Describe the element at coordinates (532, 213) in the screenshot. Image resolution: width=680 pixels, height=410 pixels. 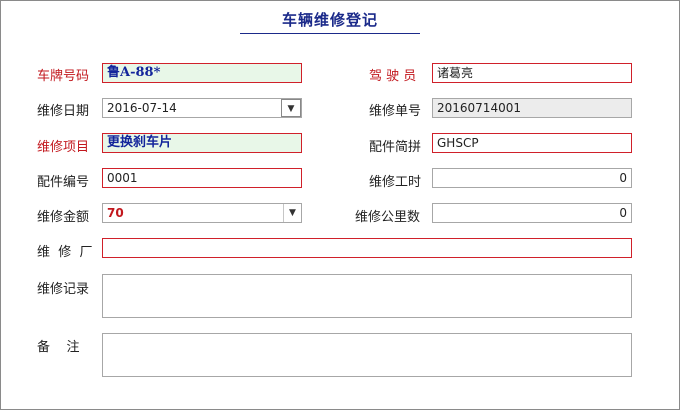
I see `mileage-input: 0` at that location.